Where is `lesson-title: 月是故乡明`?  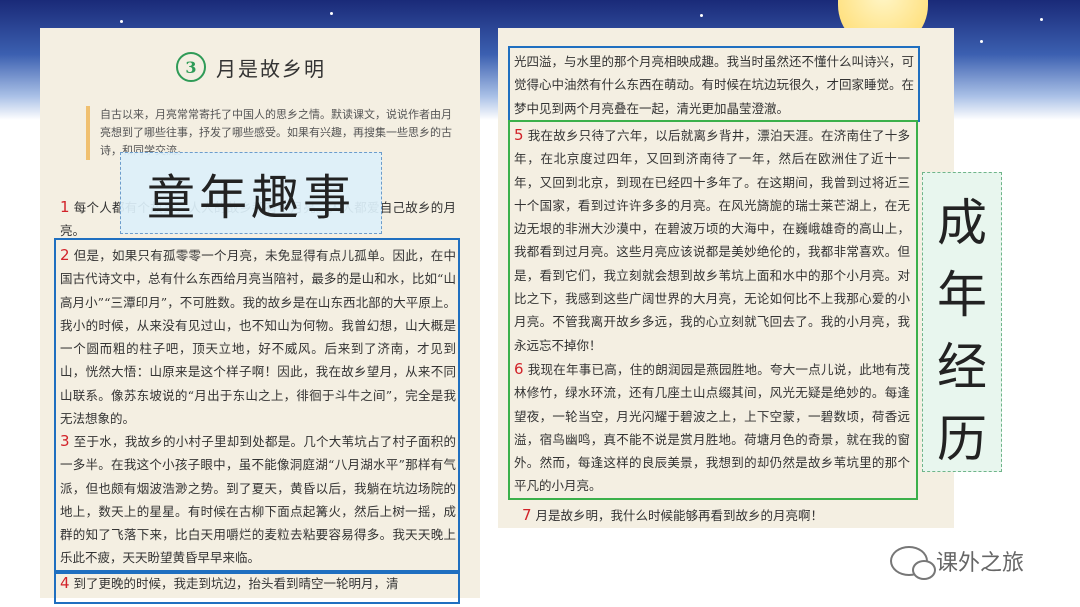
lesson-title: 月是故乡明 is located at coordinates (271, 68).